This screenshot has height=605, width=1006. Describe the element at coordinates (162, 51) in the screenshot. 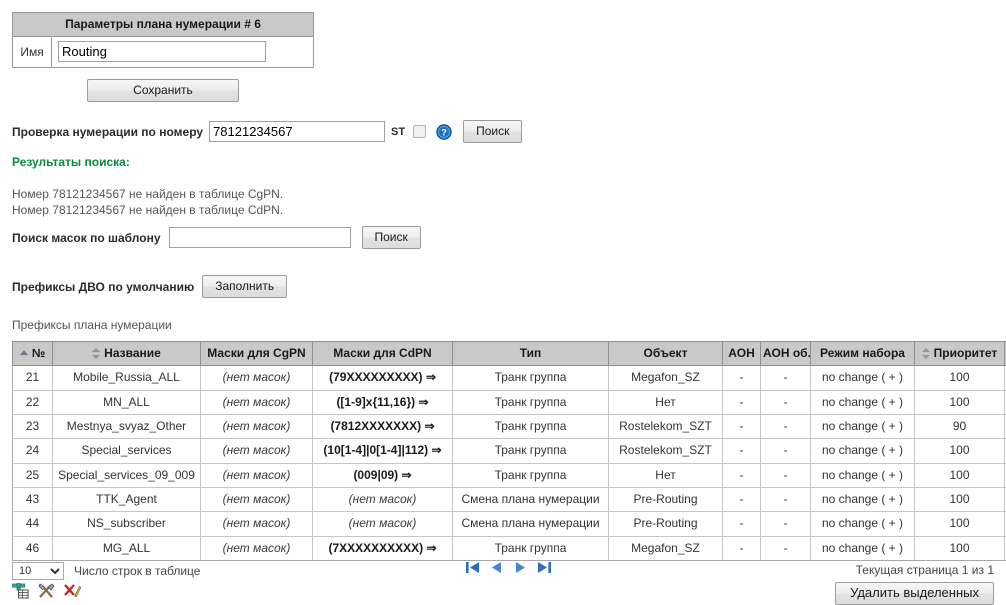

I see `plan-name-input` at that location.